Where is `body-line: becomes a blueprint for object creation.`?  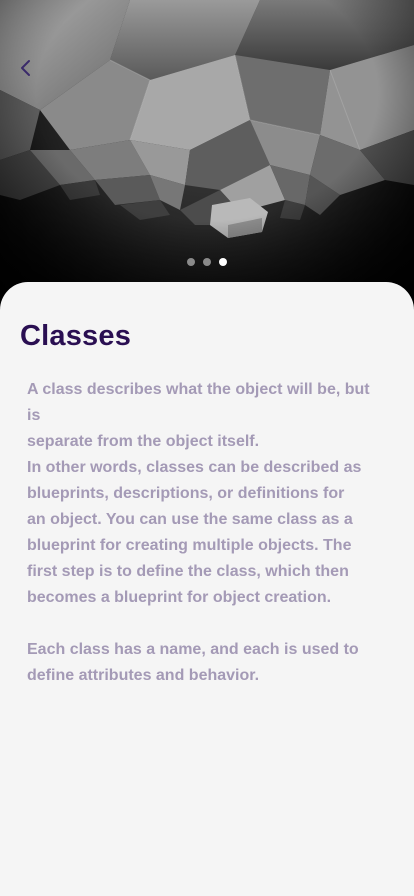
body-line: becomes a blueprint for object creation. is located at coordinates (179, 597).